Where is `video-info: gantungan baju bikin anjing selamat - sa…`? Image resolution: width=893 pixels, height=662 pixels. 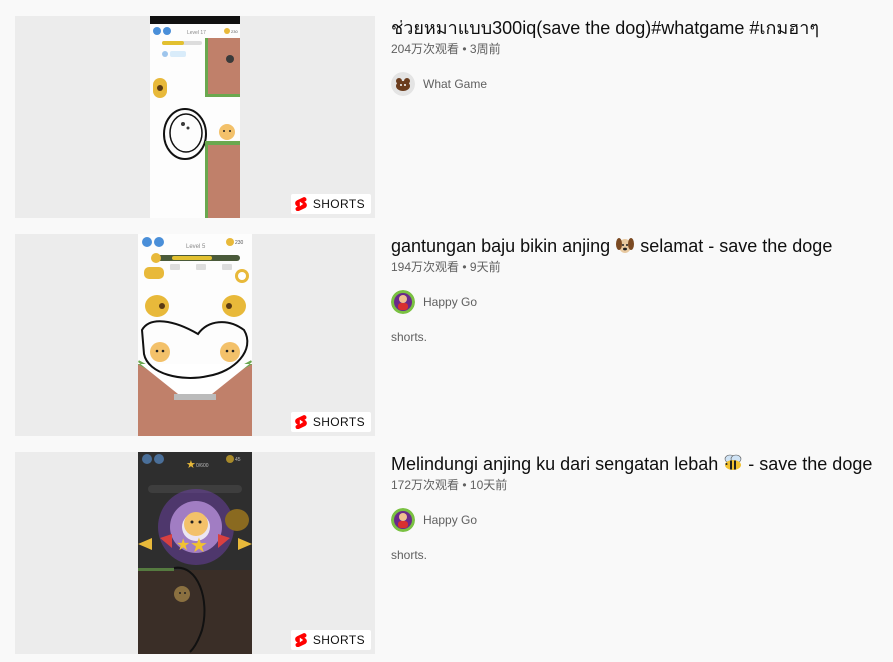 video-info: gantungan baju bikin anjing selamat - sa… is located at coordinates (638, 289).